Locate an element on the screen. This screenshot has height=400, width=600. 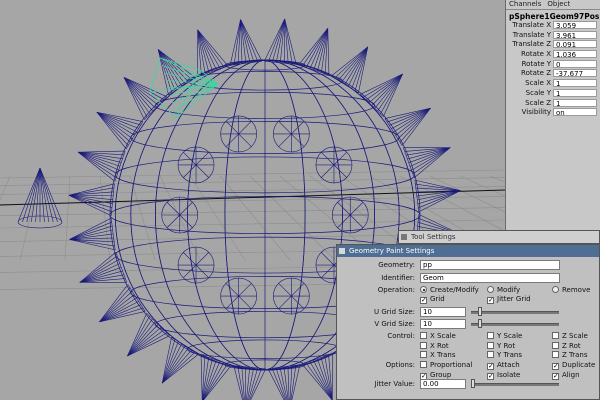
channel-row: Rotate Y0 is located at coordinates (553, 64).